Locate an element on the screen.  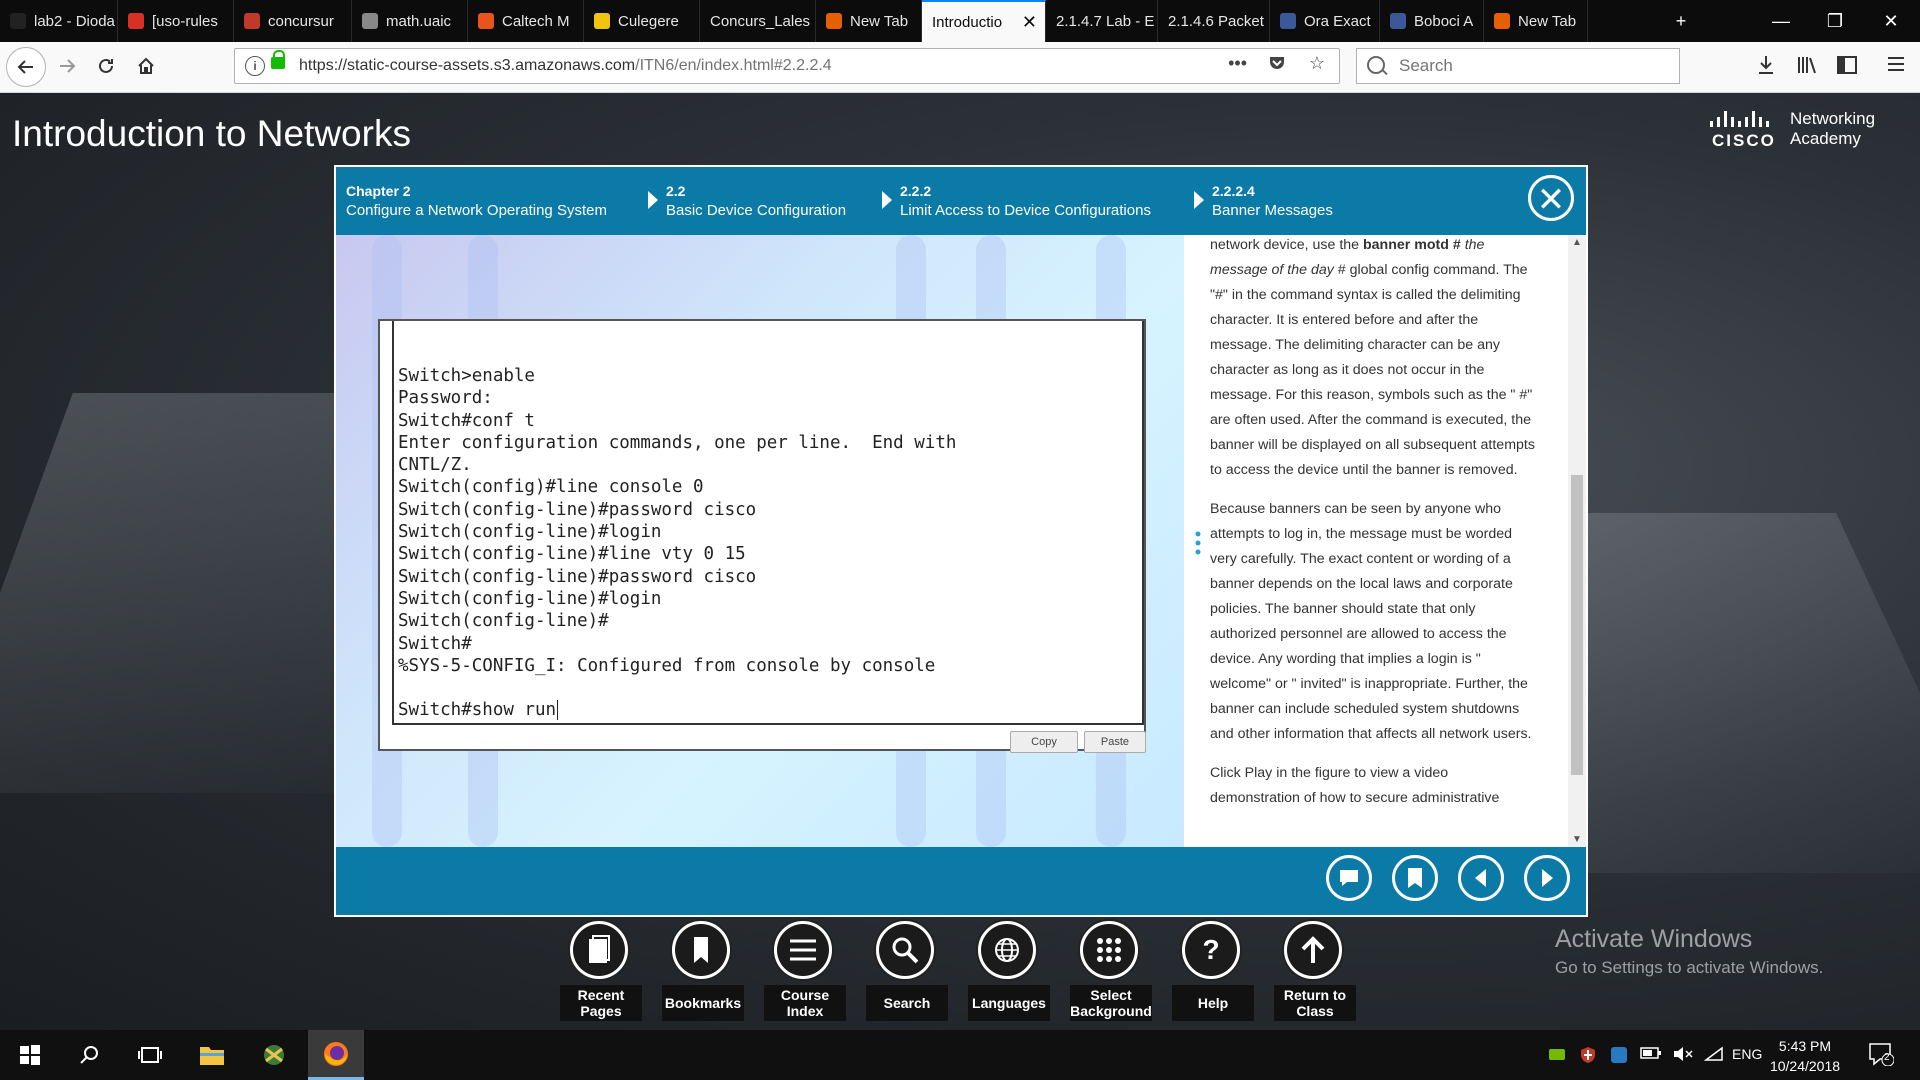
battery-icon is located at coordinates (1651, 1054).